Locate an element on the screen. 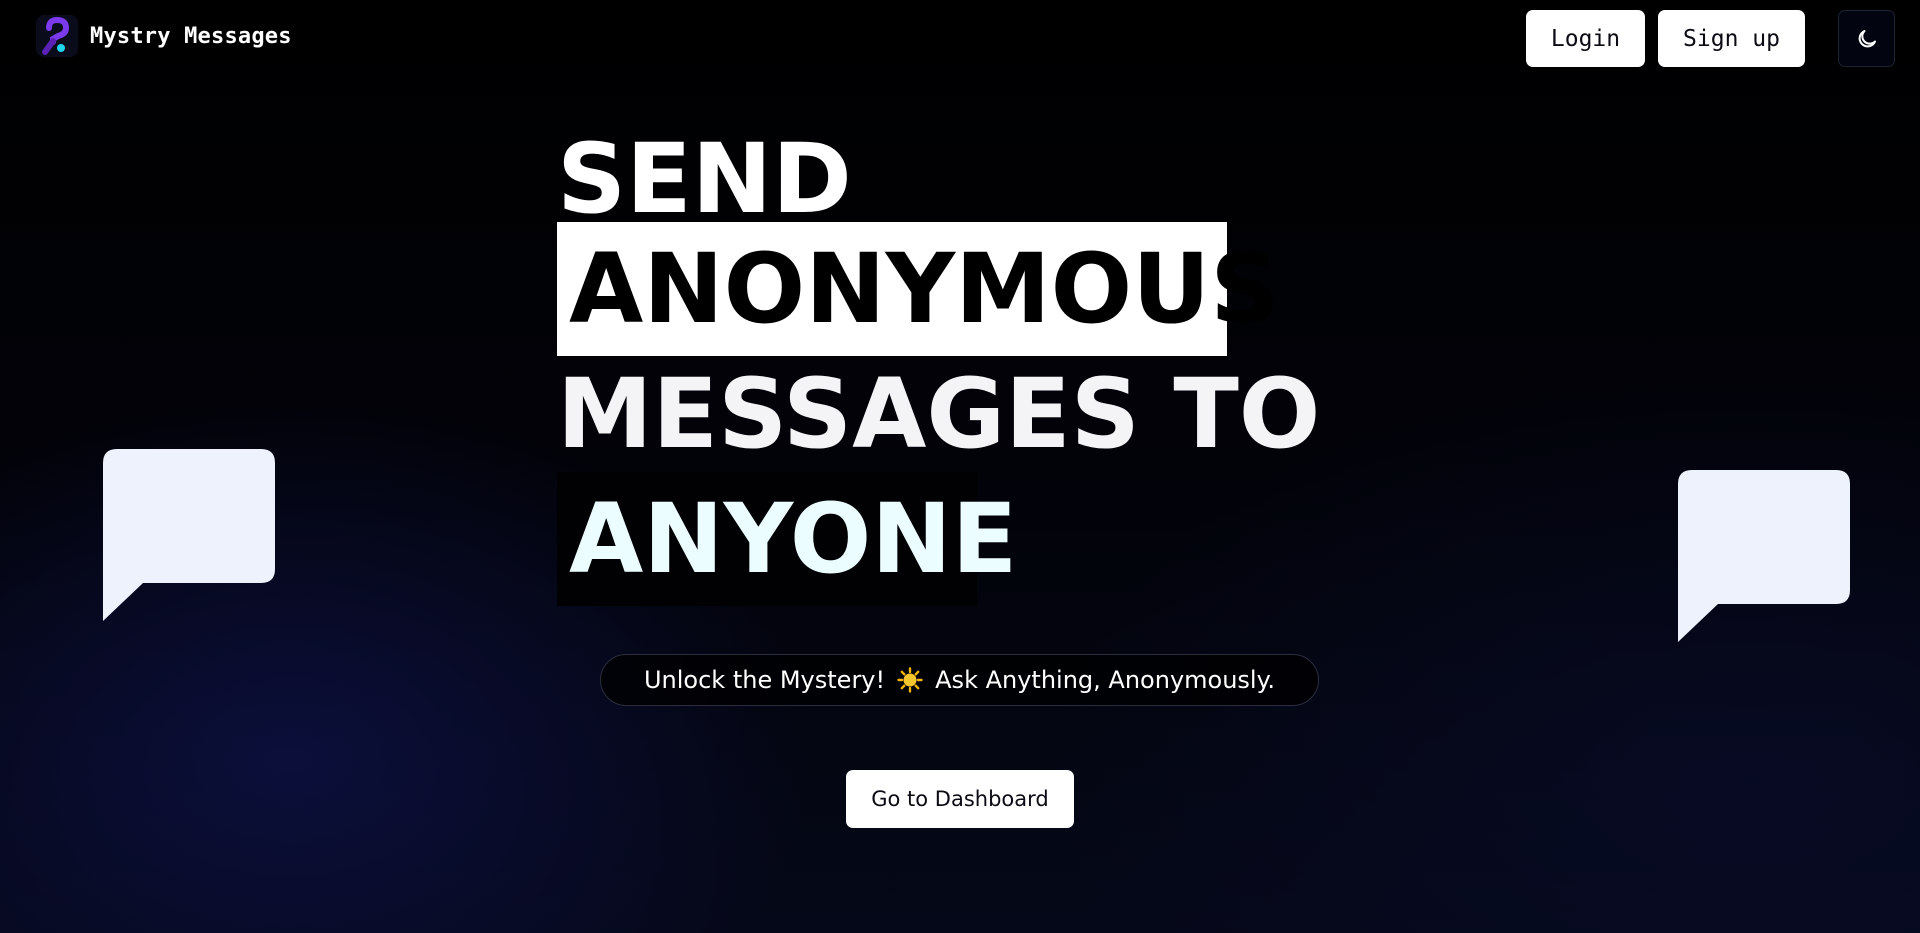  theme-toggle-button is located at coordinates (1866, 38).